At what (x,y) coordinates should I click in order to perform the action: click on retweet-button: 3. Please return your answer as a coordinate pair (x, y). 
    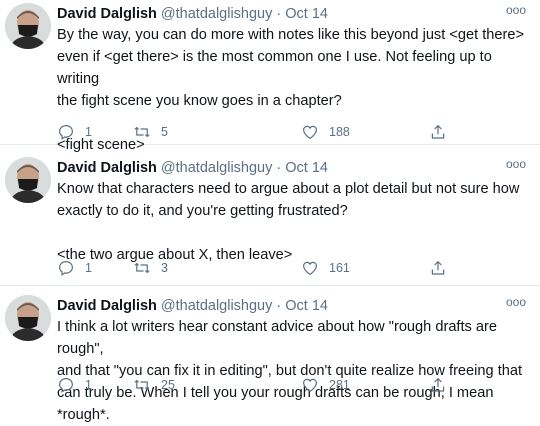
    Looking at the image, I should click on (150, 268).